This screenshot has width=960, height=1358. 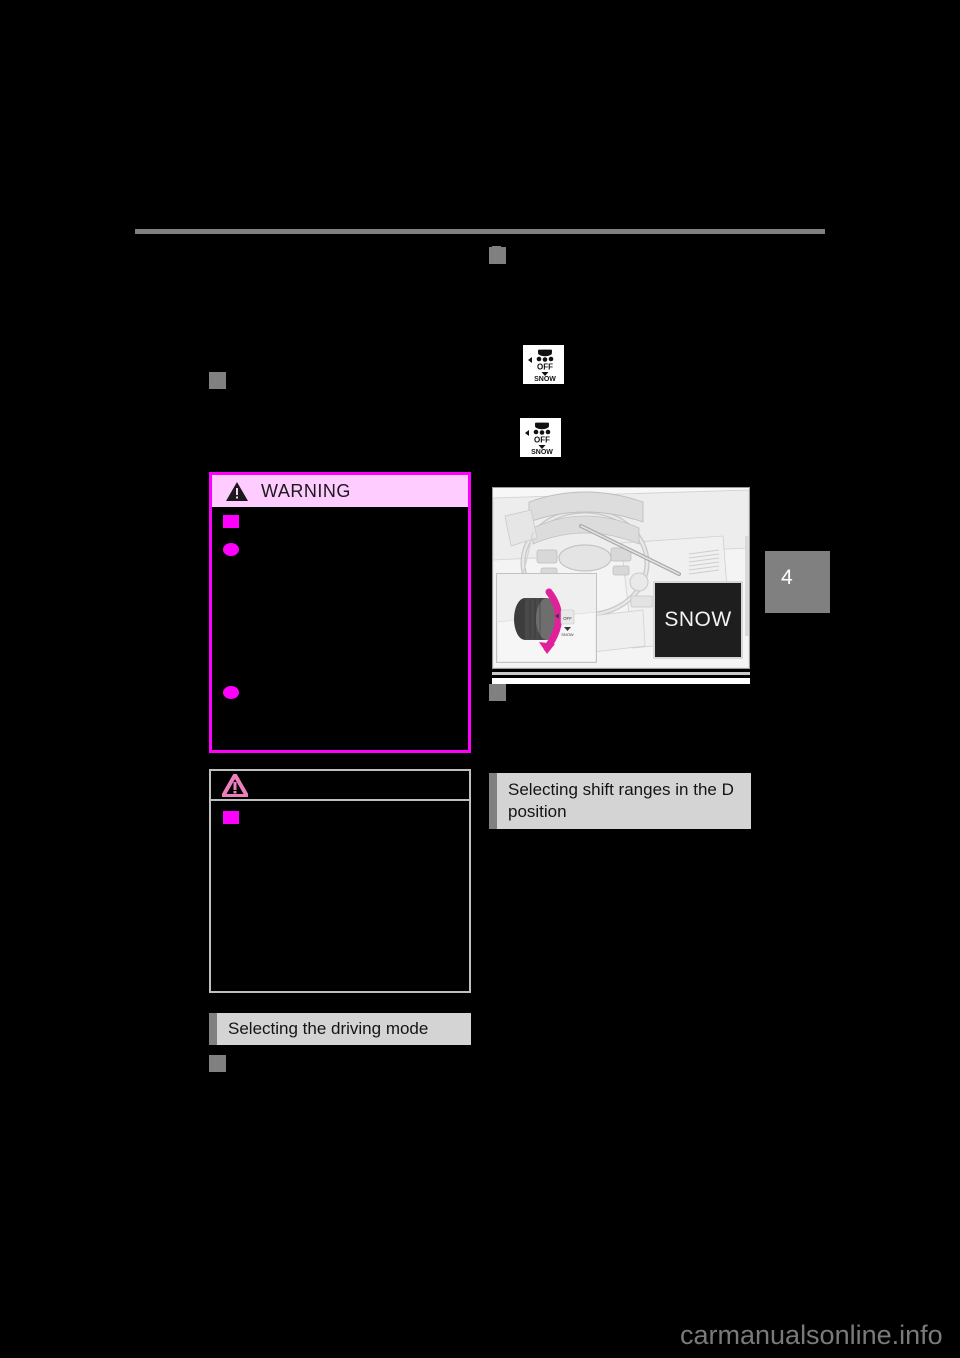 I want to click on warning-box: WARNING, so click(x=340, y=612).